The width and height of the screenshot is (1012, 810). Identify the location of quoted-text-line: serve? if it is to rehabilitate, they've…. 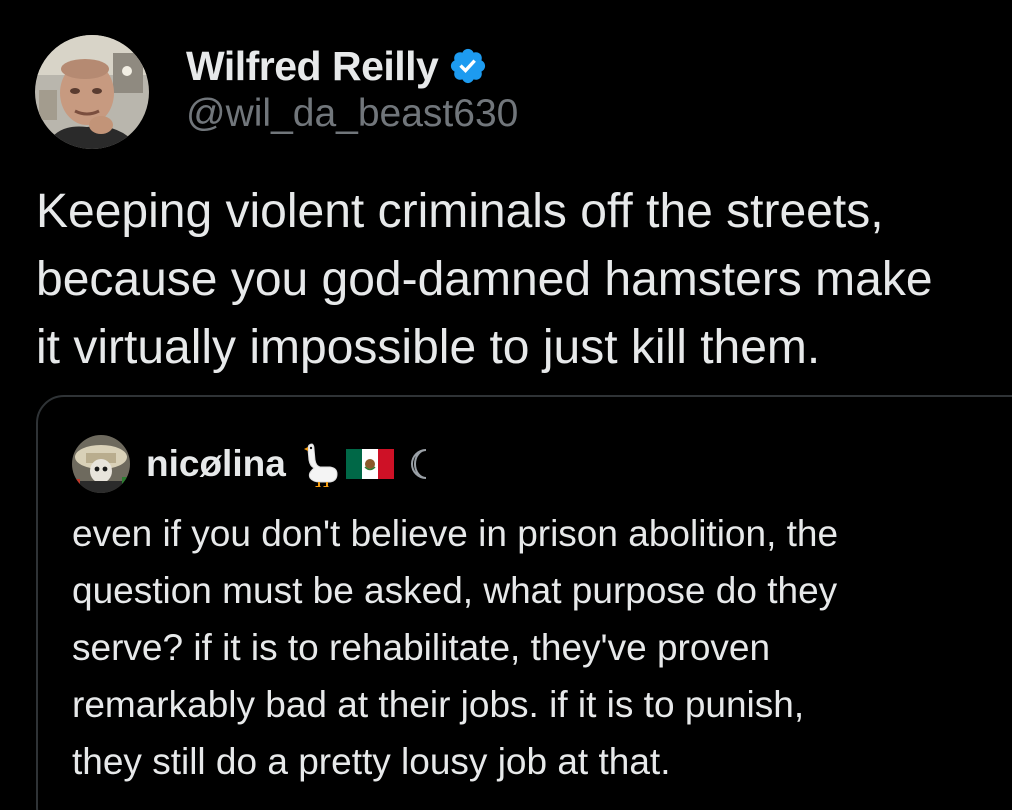
(421, 647).